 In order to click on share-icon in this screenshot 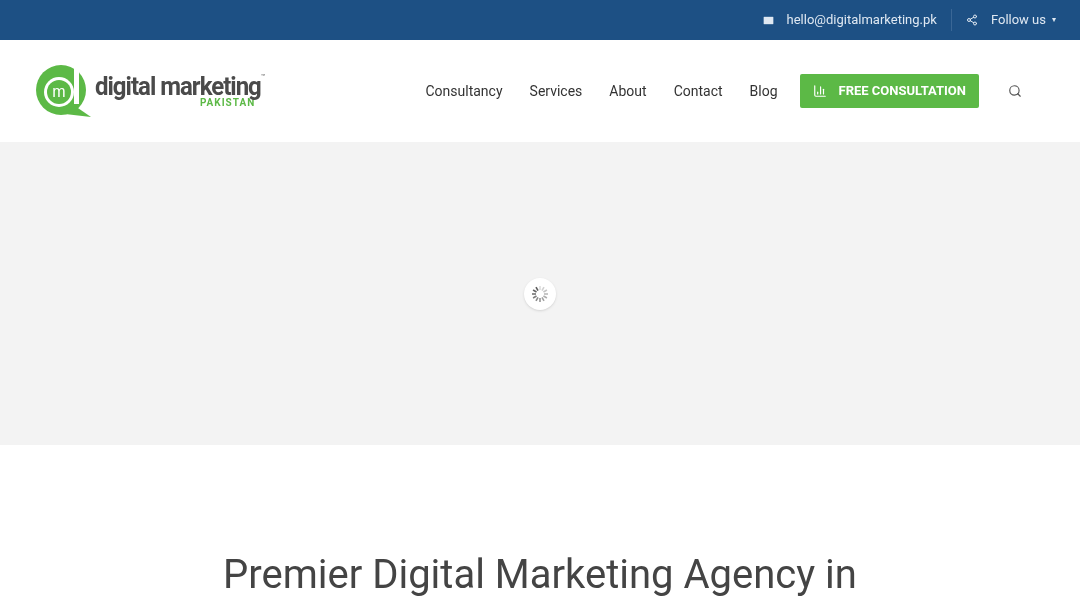, I will do `click(971, 20)`.